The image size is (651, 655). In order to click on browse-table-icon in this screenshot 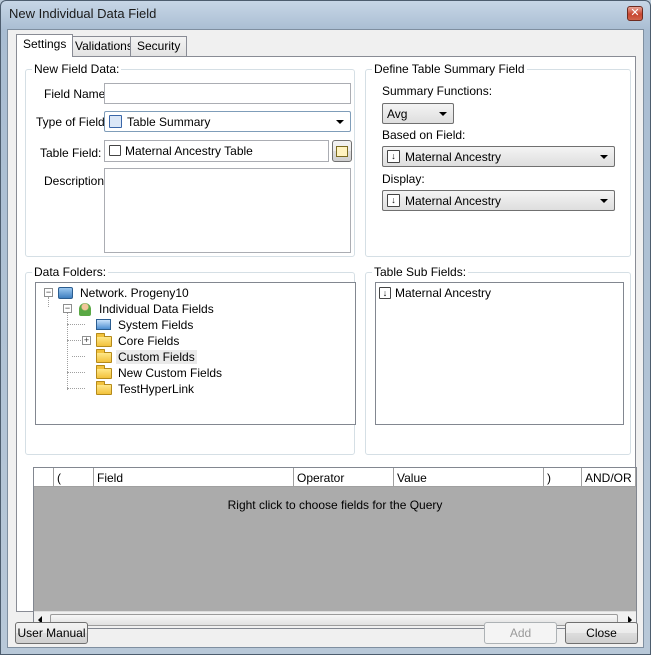, I will do `click(342, 151)`.